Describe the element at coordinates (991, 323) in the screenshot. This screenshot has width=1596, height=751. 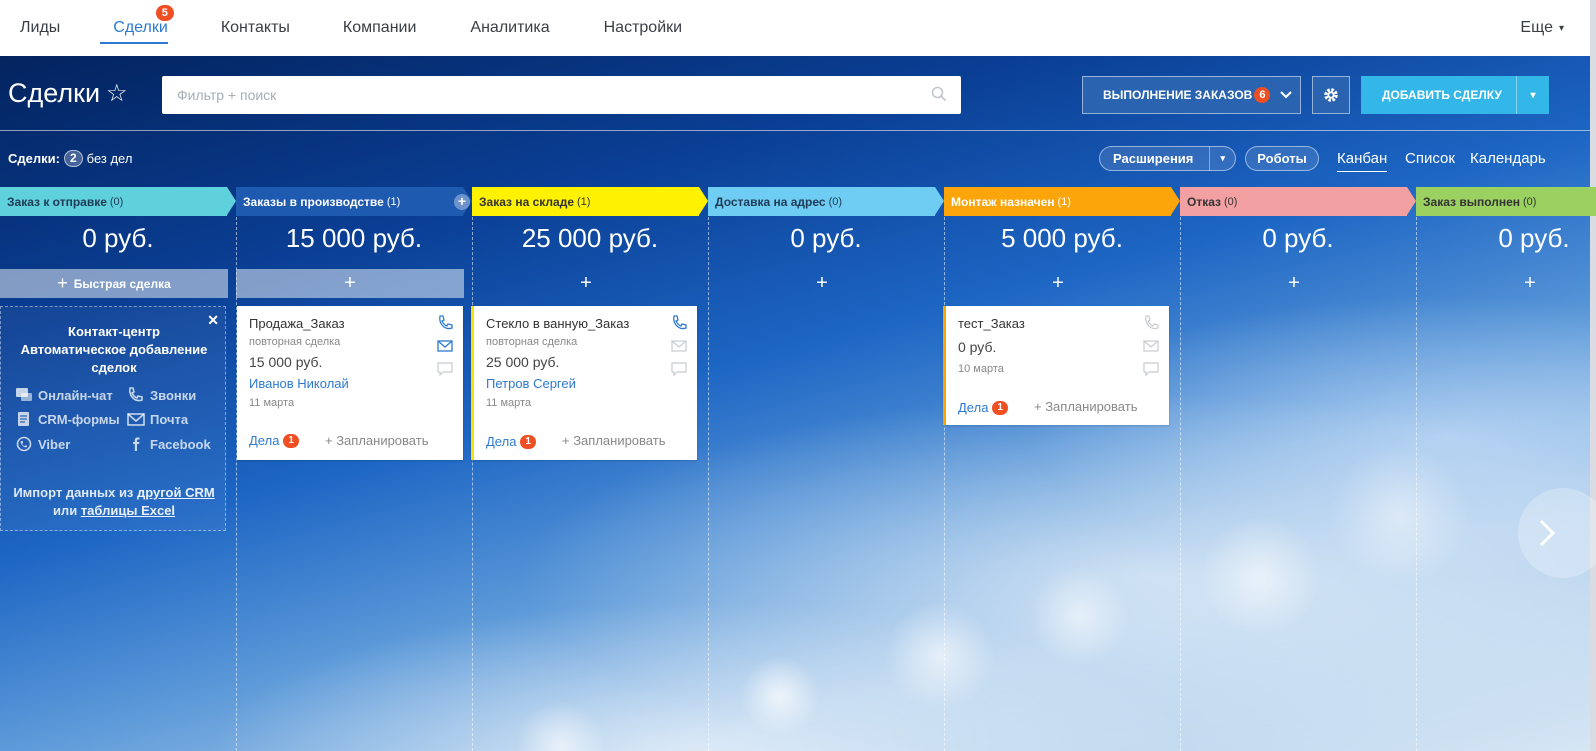
I see `deal-title: тест_Заказ` at that location.